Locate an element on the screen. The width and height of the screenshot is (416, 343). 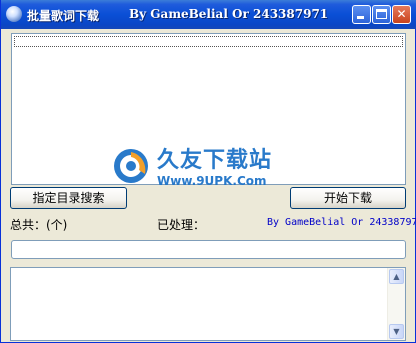
close-icon: ✕ is located at coordinates (401, 14).